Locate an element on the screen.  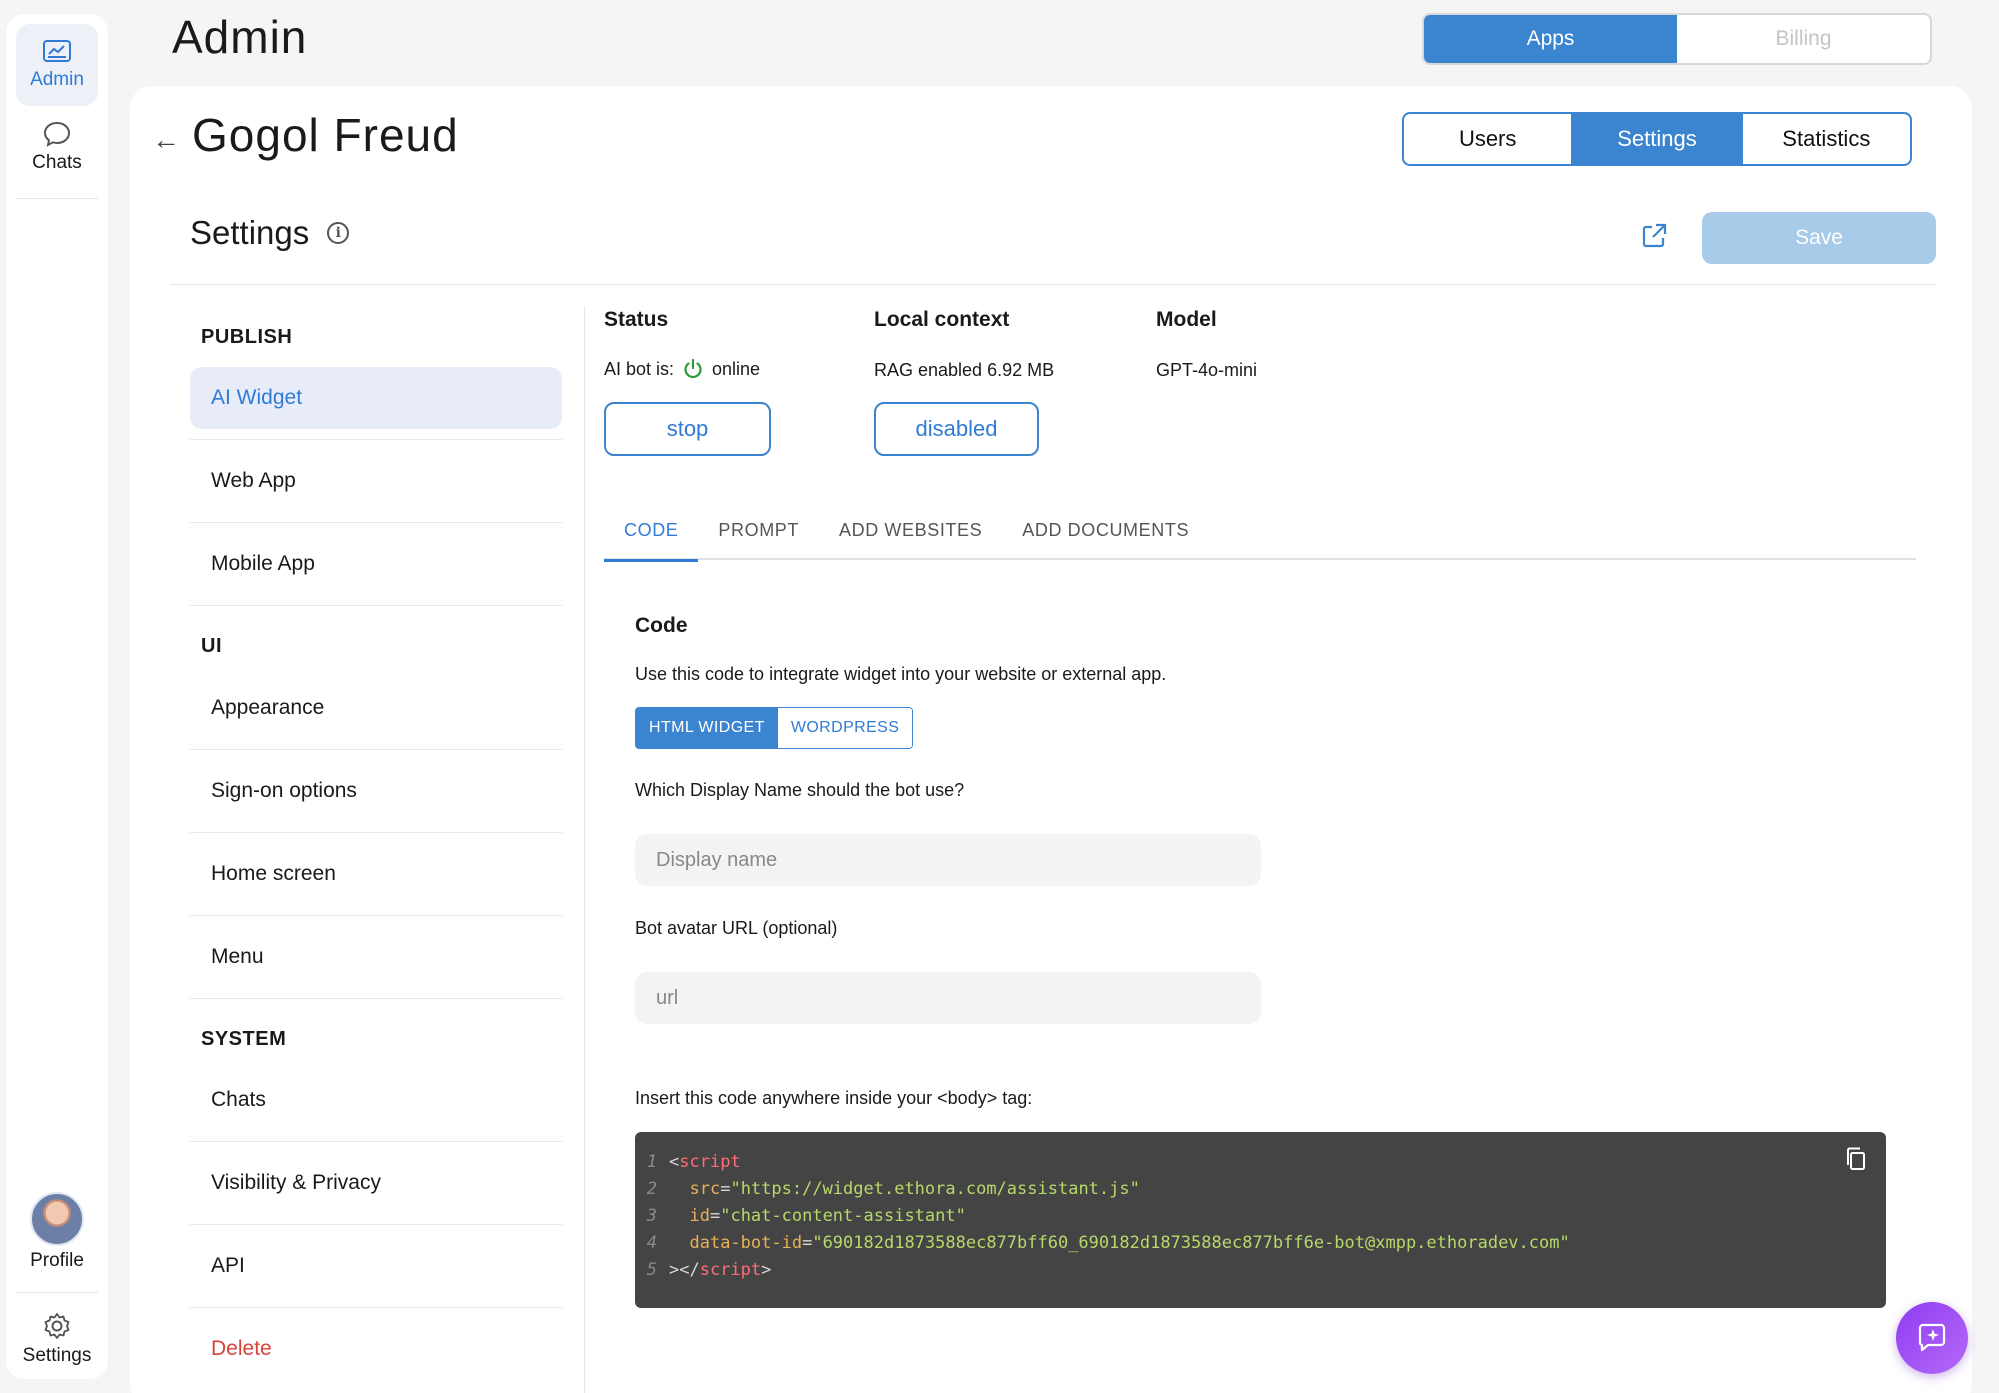
widget-tabs: CODE PROMPT ADD WEBSITES ADD DOCUMENTS is located at coordinates (1260, 531).